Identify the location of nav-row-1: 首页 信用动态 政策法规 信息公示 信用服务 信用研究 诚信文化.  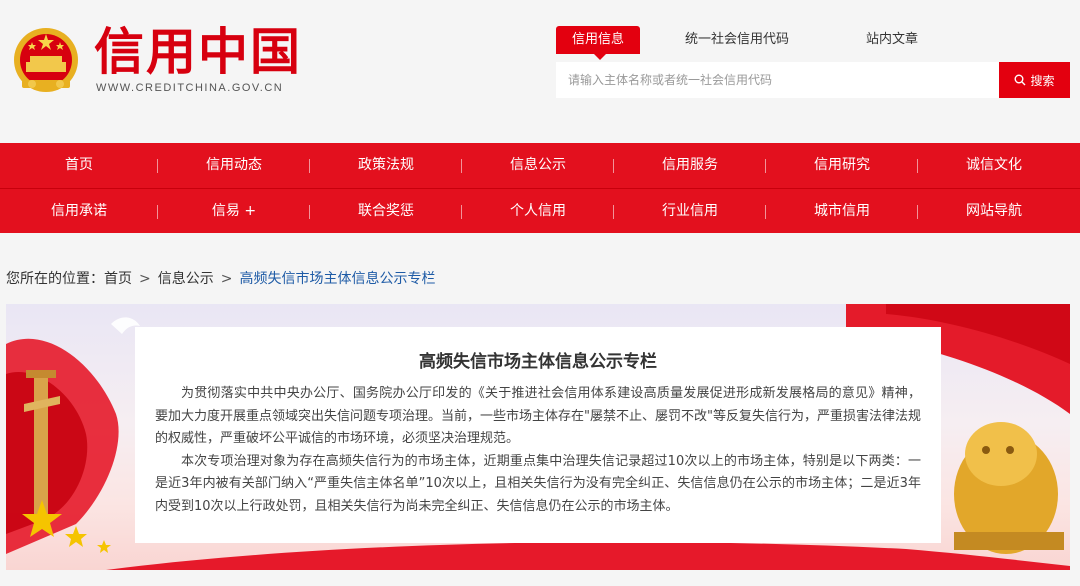
(540, 165).